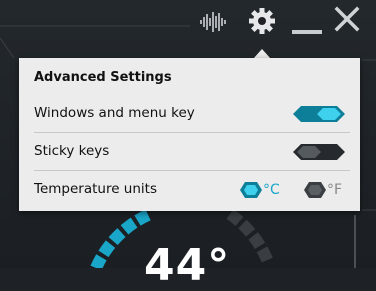 The image size is (376, 291). What do you see at coordinates (192, 190) in the screenshot?
I see `setting-row-temperature-units: Temperature units °C °F` at bounding box center [192, 190].